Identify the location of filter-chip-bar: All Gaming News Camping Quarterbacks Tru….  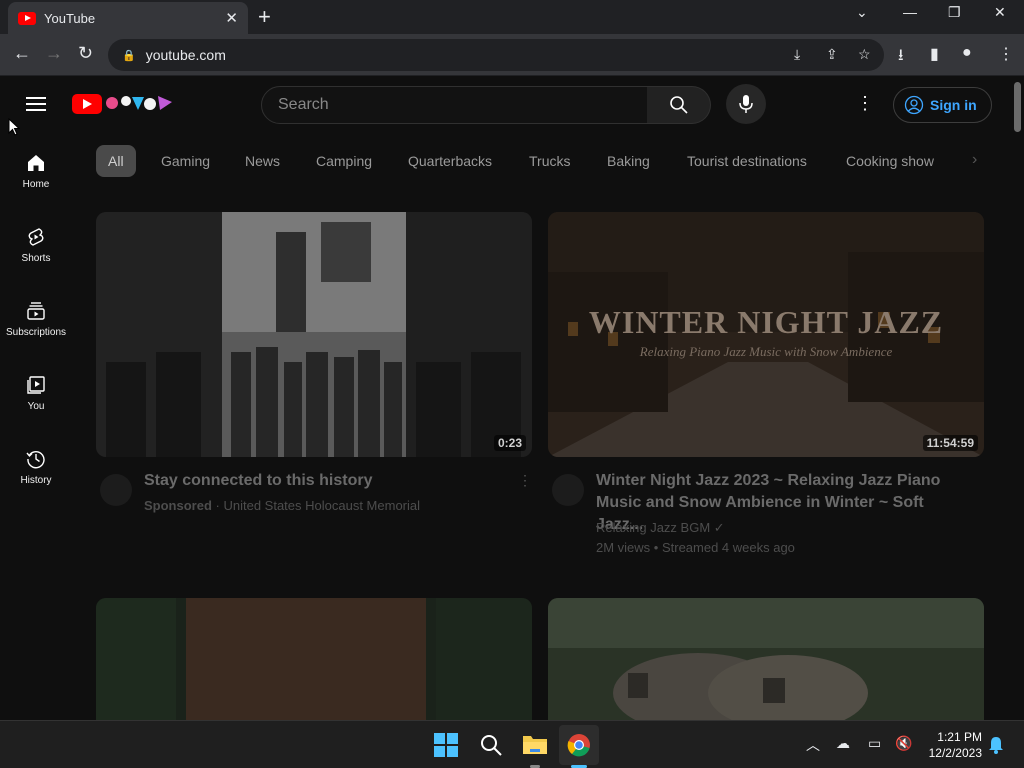
(546, 161).